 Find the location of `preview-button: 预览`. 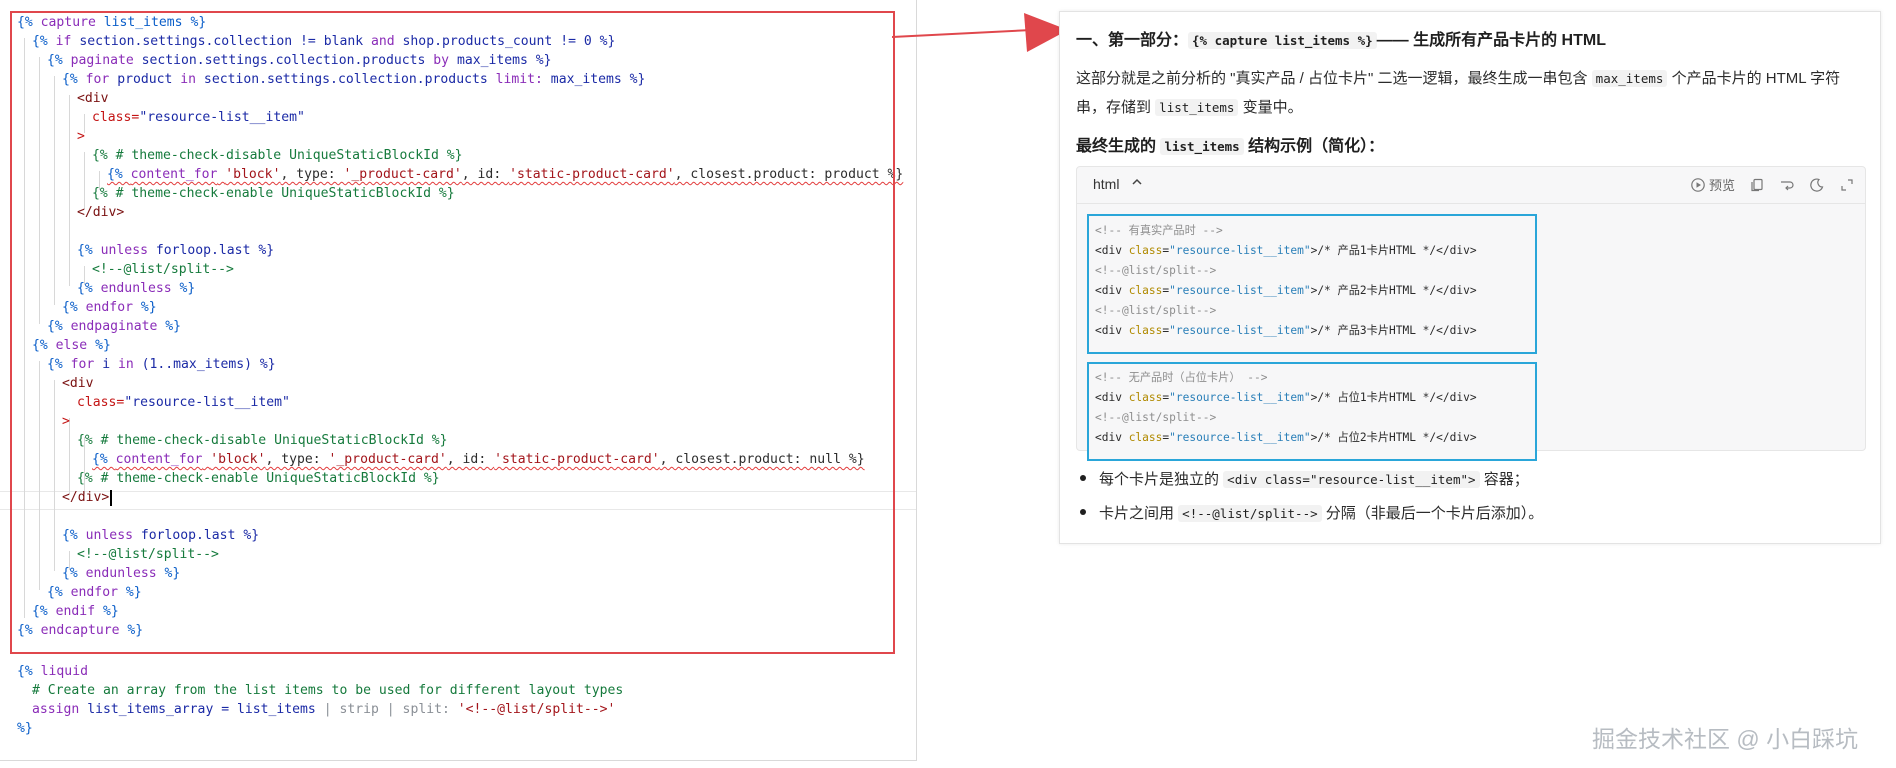

preview-button: 预览 is located at coordinates (1712, 184).